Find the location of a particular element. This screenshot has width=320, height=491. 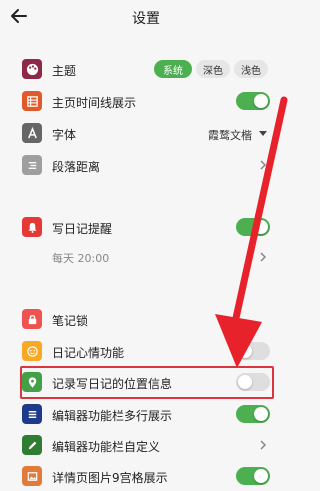

reminder-time-value: 每天 20:00 is located at coordinates (81, 258).